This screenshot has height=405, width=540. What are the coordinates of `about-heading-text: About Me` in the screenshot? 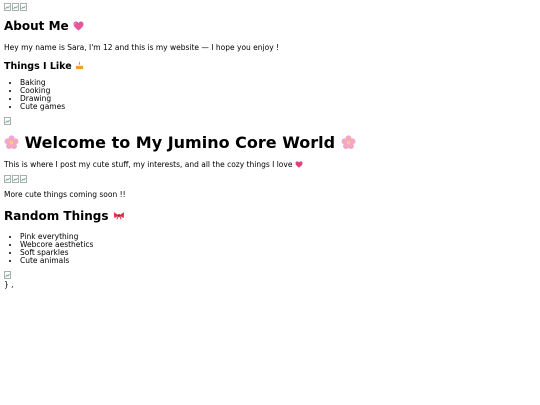 It's located at (36, 26).